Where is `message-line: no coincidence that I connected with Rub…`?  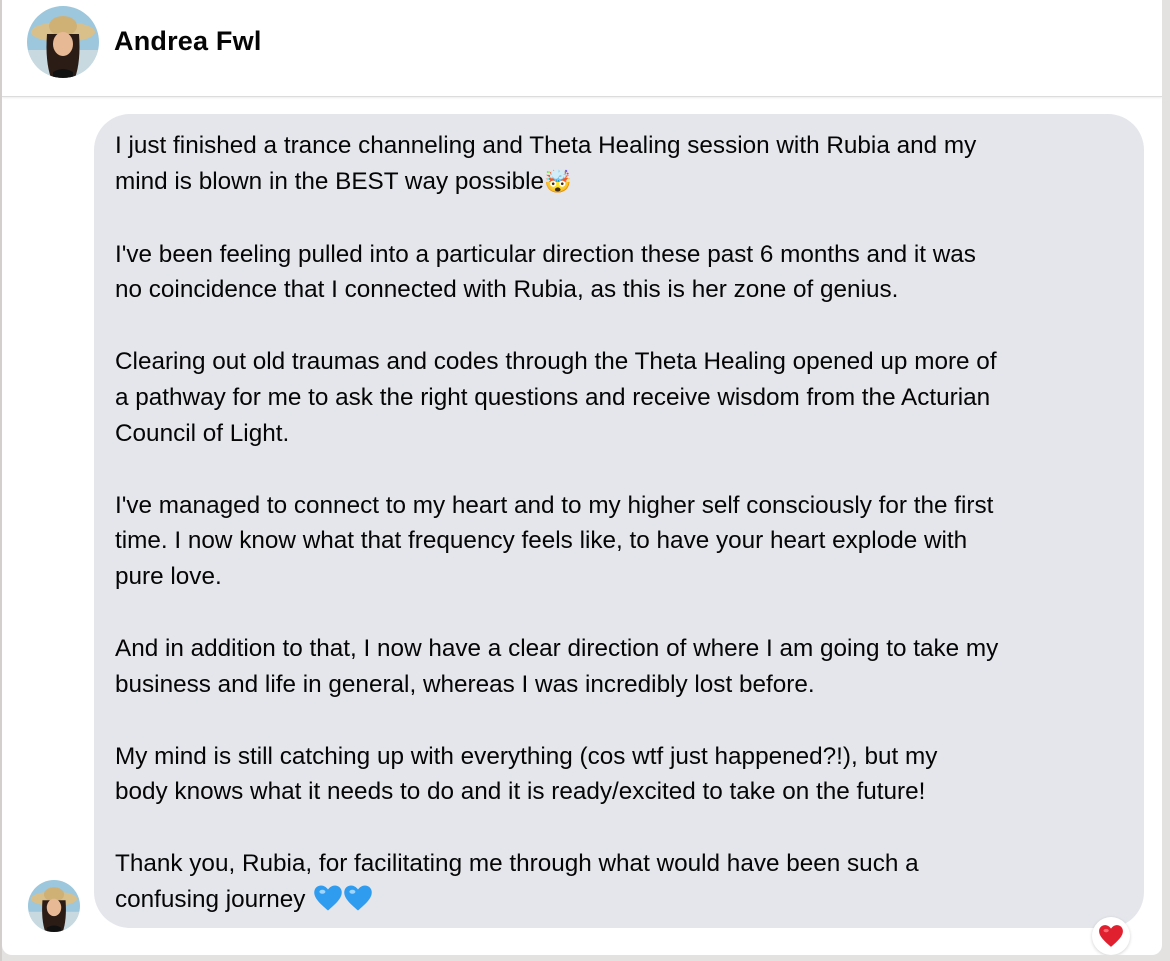 message-line: no coincidence that I connected with Rub… is located at coordinates (507, 290).